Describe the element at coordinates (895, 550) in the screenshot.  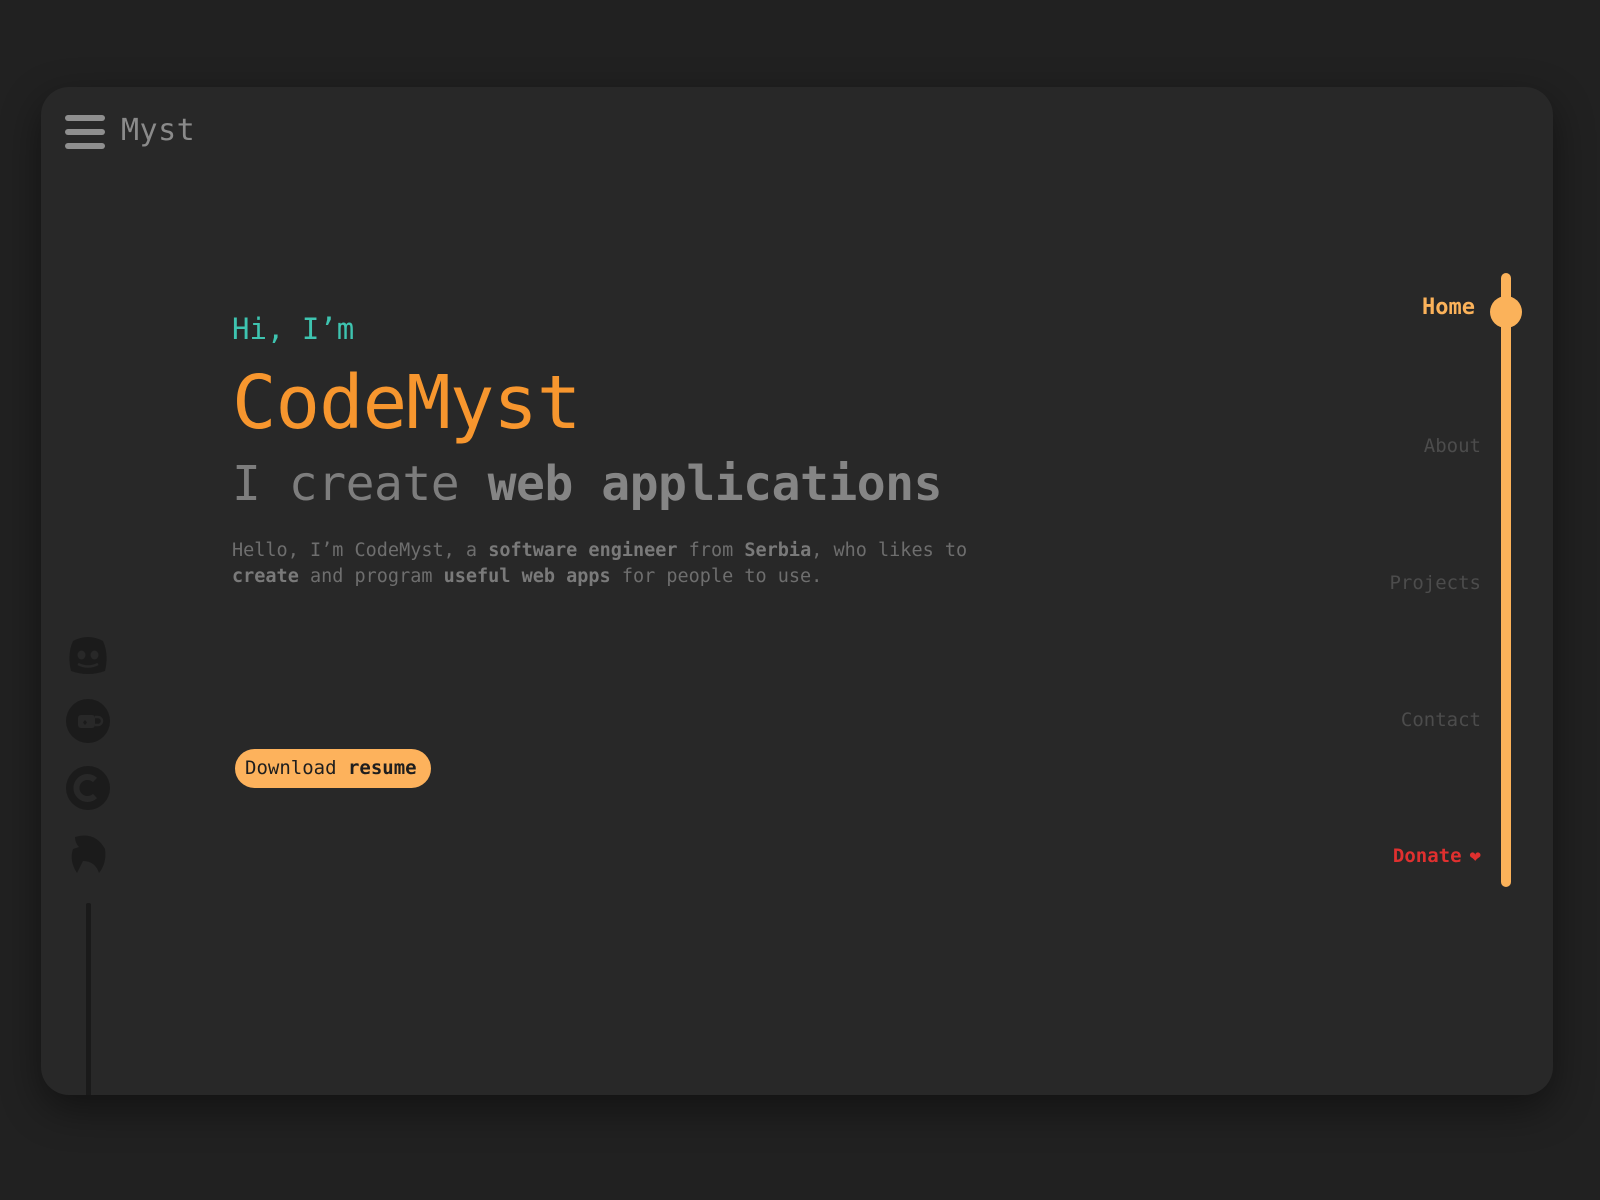
I see `bio-text: , who likes to` at that location.